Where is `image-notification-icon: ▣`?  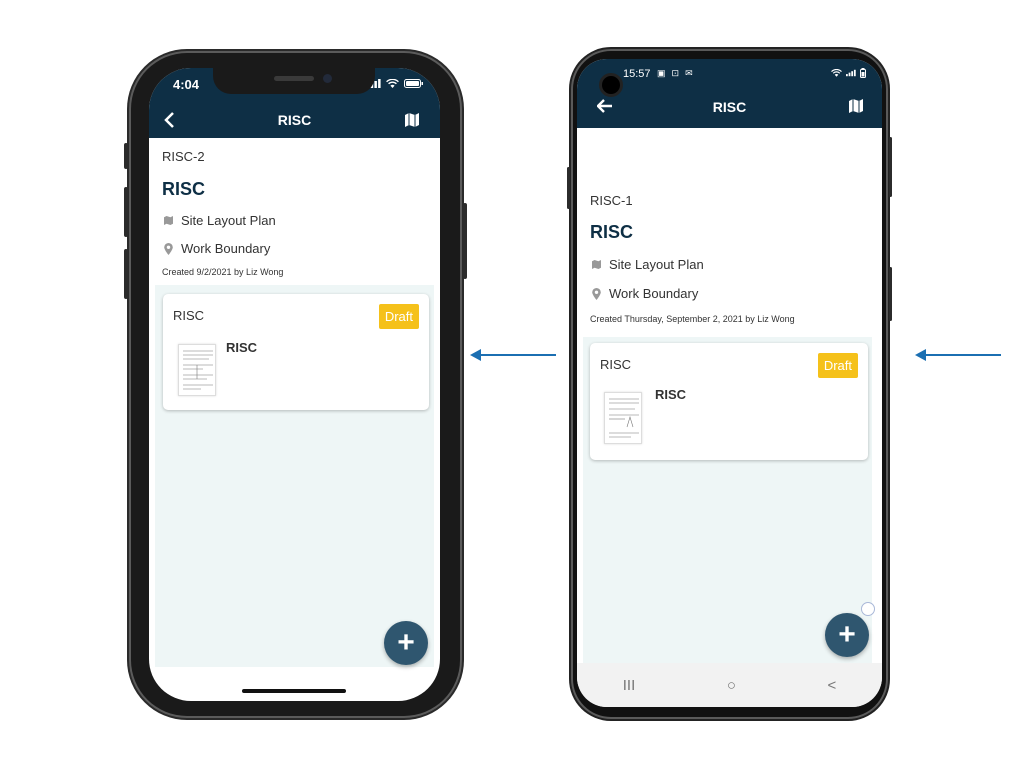
image-notification-icon: ▣ is located at coordinates (661, 73).